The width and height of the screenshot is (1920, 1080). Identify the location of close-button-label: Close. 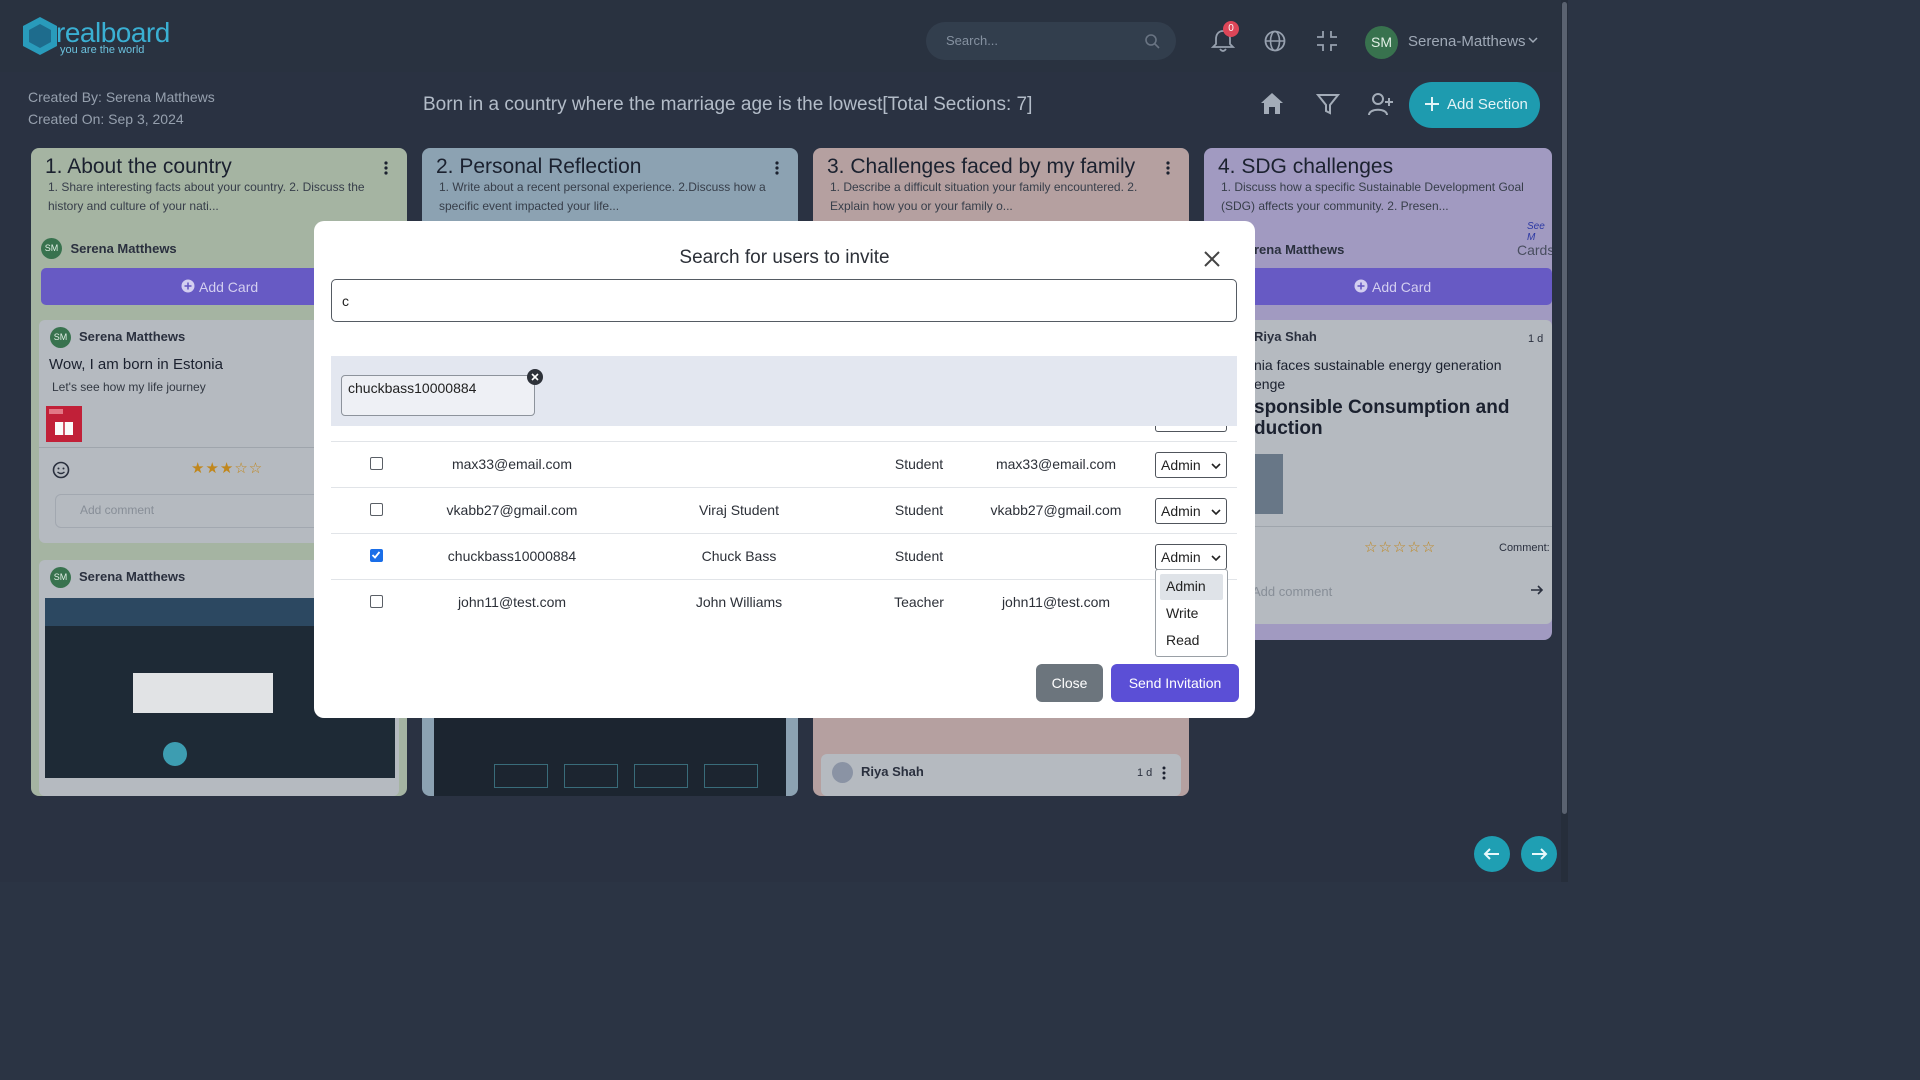
(1069, 683).